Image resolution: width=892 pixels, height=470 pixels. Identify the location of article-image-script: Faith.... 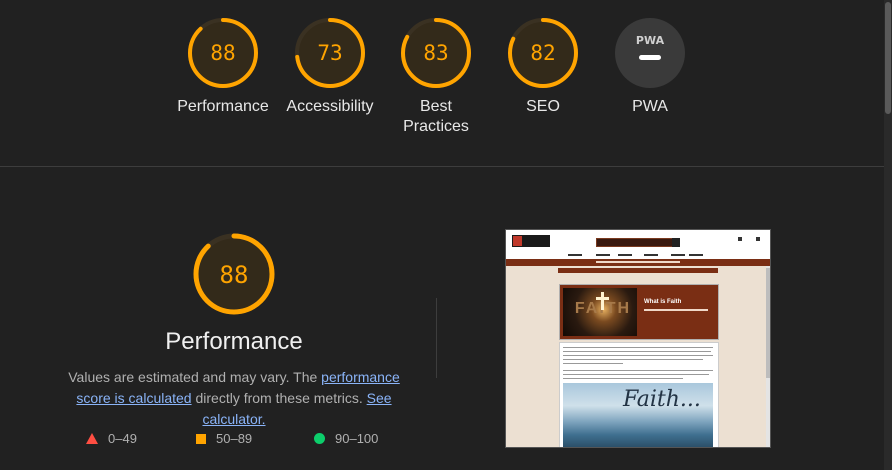
(662, 399).